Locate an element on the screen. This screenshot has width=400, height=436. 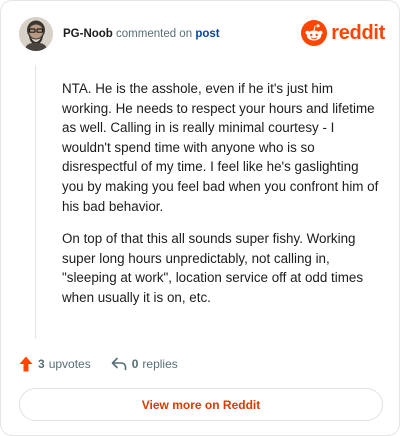
user-avatar is located at coordinates (36, 34).